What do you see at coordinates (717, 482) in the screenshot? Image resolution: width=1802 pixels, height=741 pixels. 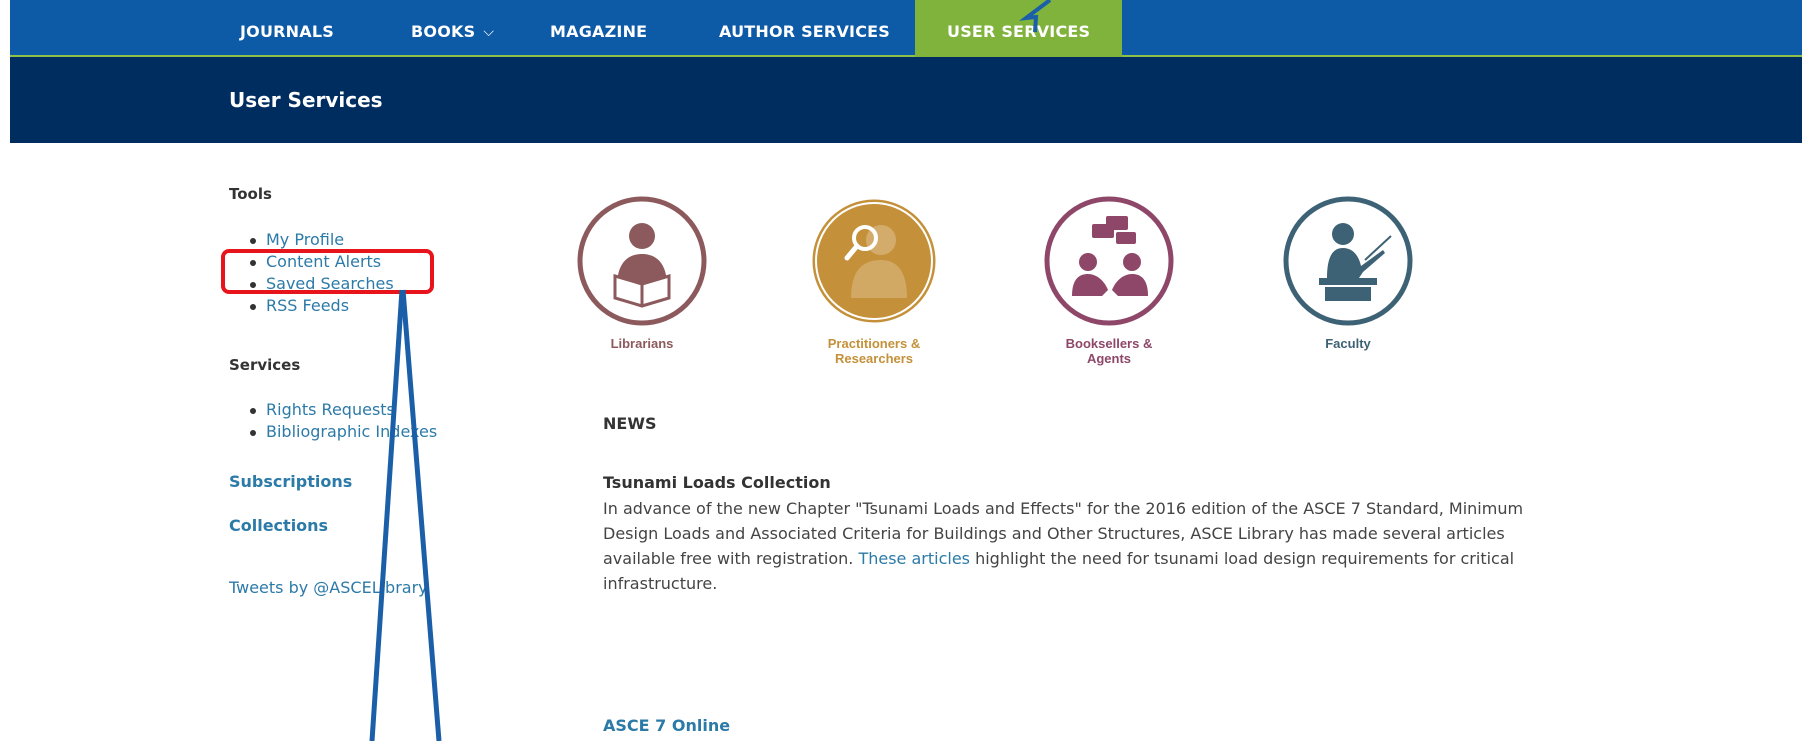 I see `news-article-title: Tsunami Loads Collection` at bounding box center [717, 482].